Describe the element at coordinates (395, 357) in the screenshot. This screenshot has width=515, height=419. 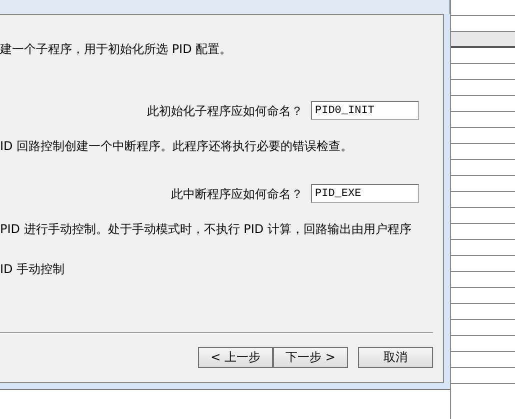
I see `cancel-button: 取消` at that location.